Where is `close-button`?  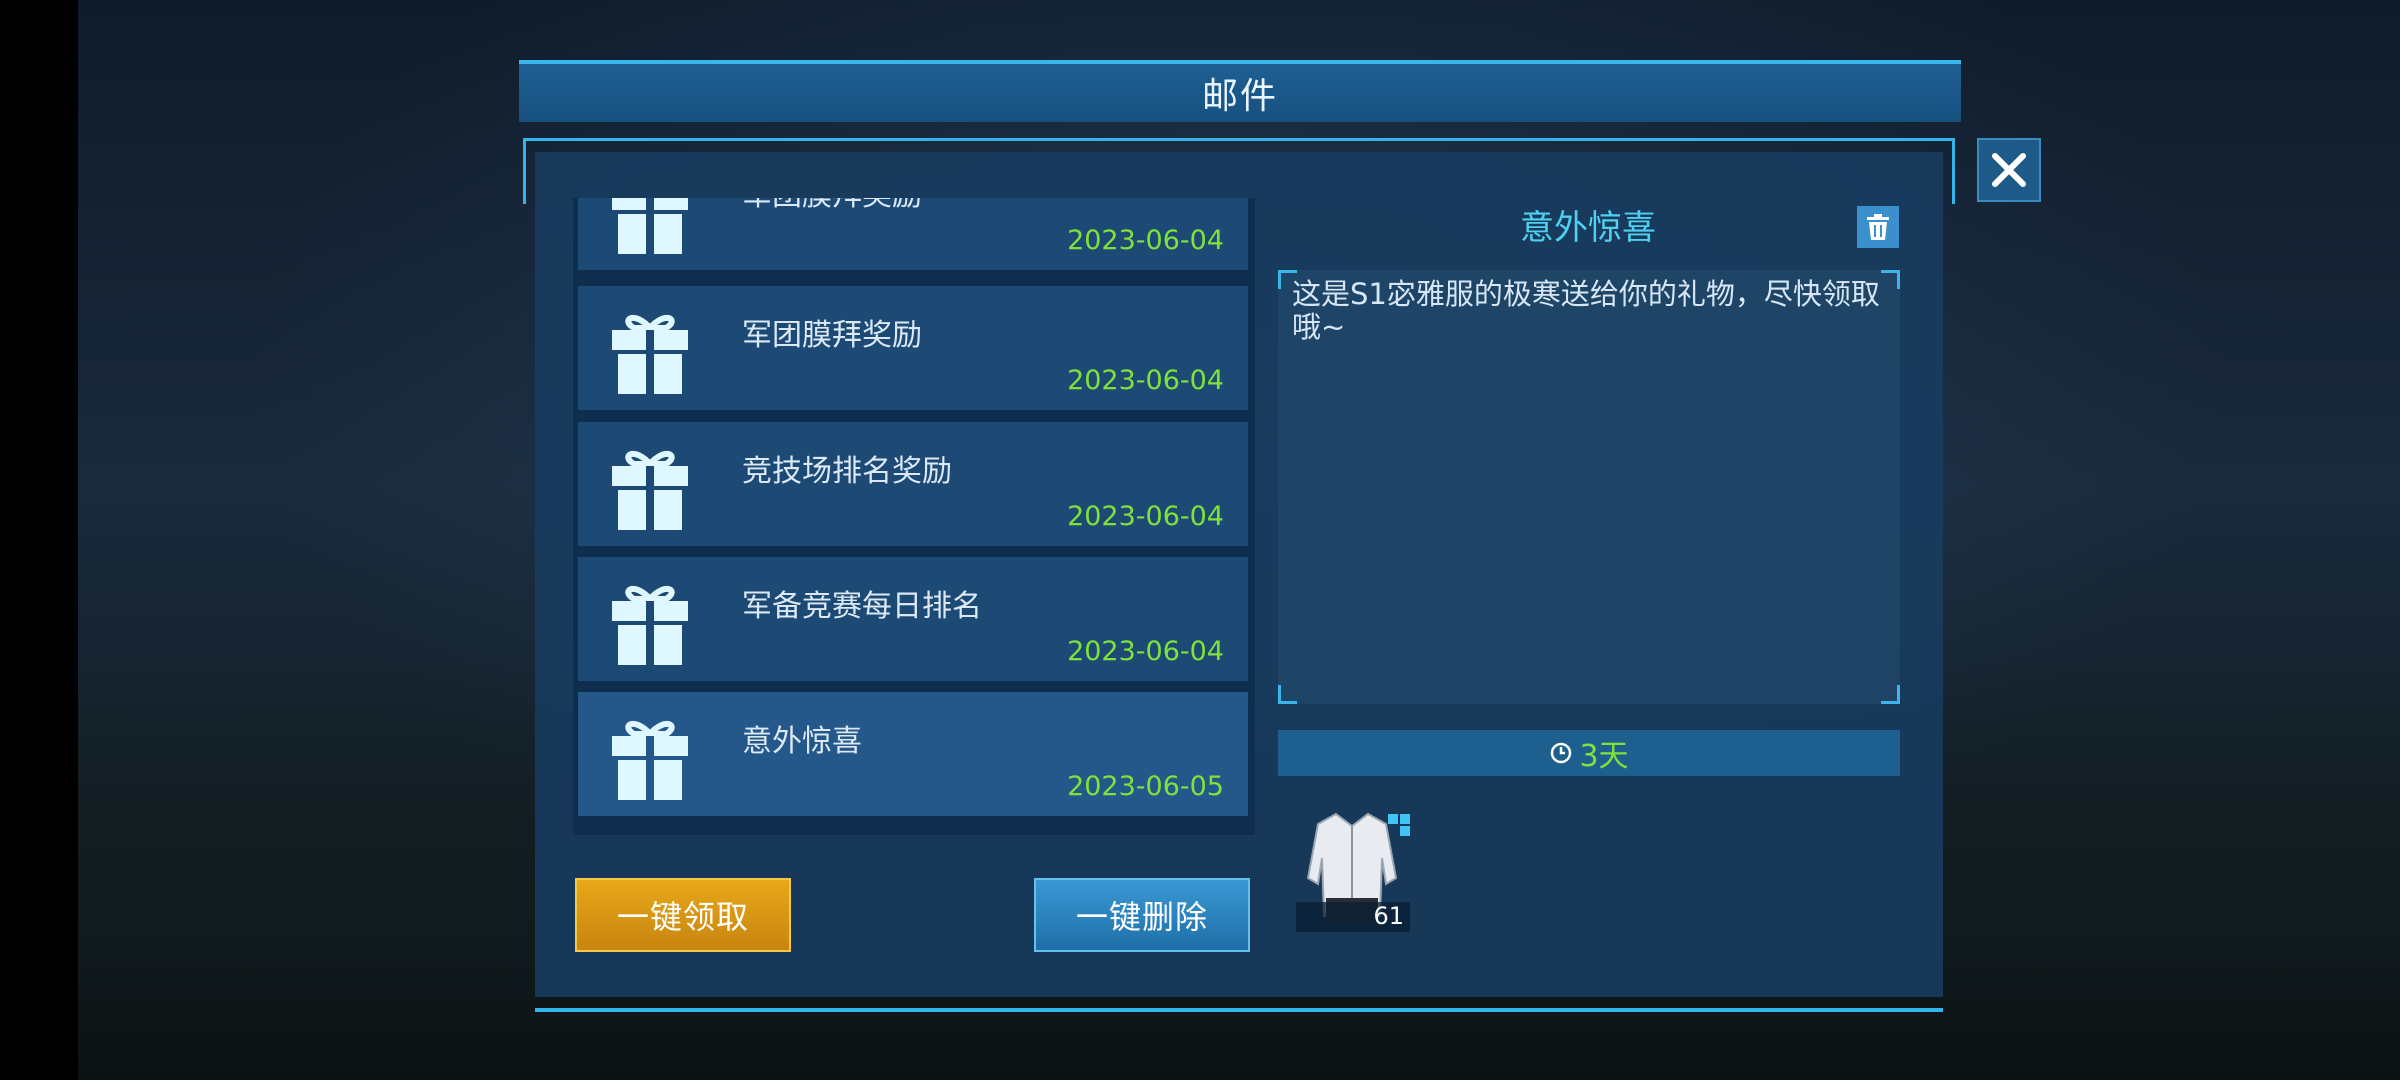
close-button is located at coordinates (2009, 170).